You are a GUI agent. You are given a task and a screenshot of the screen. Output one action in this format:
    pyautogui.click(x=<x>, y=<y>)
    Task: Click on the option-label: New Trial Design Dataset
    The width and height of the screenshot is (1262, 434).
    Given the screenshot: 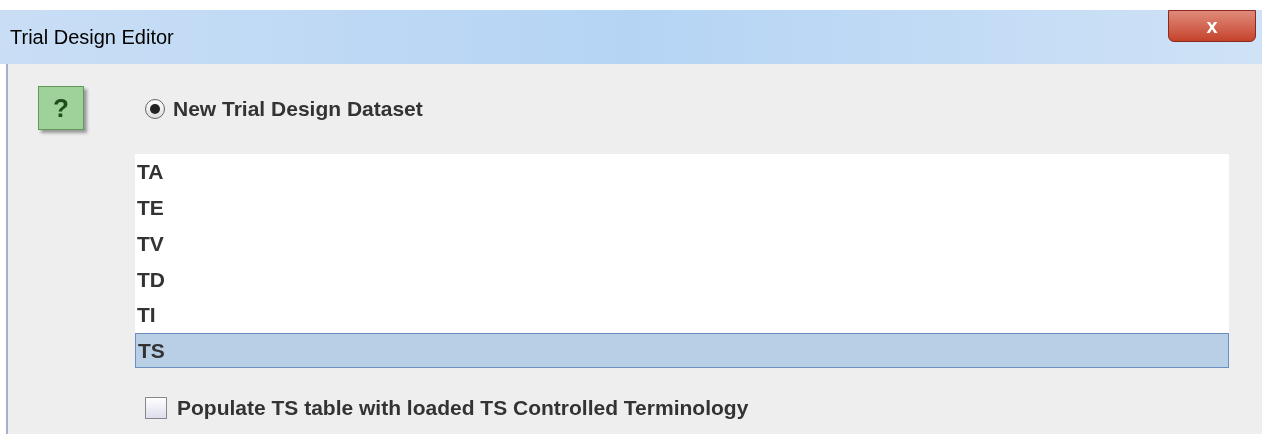 What is the action you would take?
    pyautogui.click(x=298, y=109)
    